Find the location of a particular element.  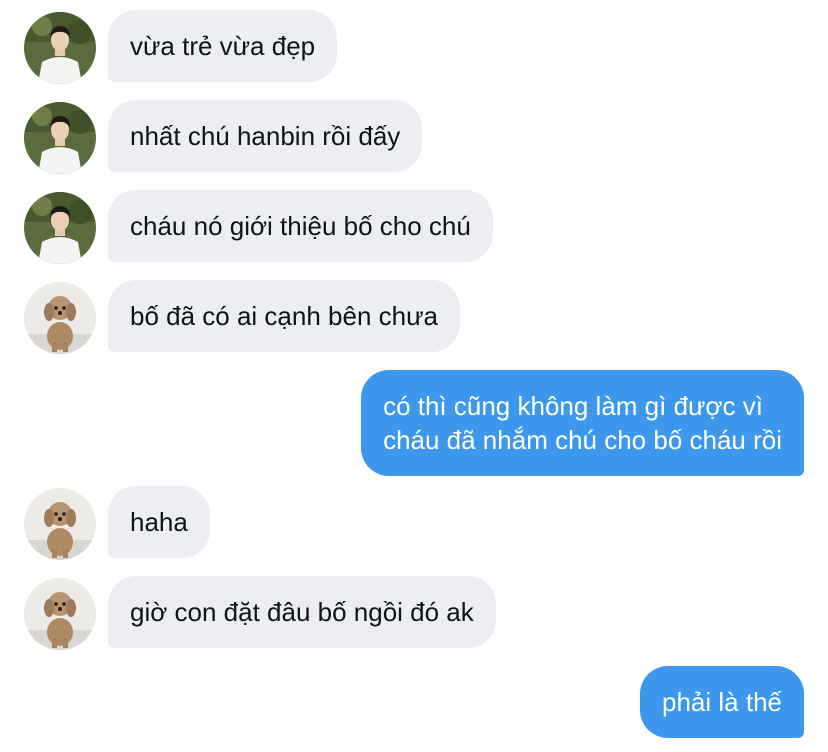

message-bubble: haha is located at coordinates (159, 522).